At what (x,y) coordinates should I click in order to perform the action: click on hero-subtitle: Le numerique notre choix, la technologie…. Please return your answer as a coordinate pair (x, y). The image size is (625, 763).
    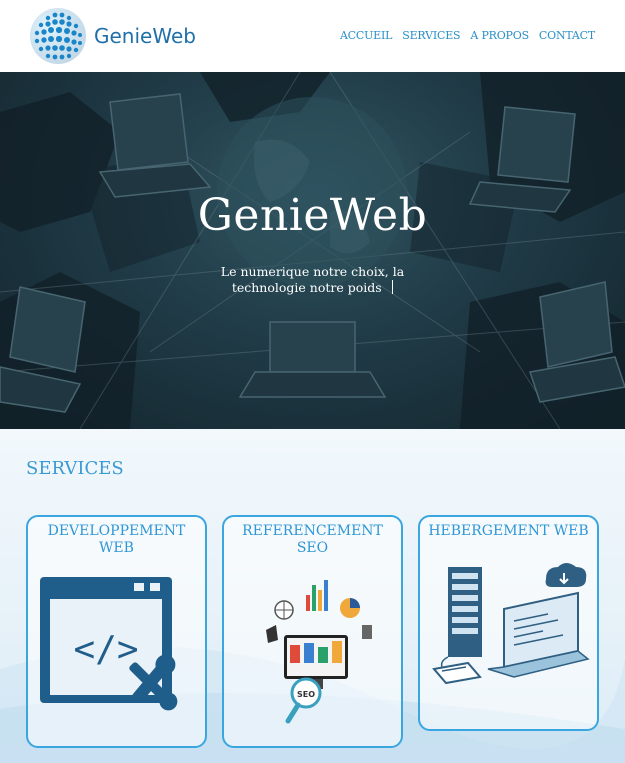
    Looking at the image, I should click on (312, 280).